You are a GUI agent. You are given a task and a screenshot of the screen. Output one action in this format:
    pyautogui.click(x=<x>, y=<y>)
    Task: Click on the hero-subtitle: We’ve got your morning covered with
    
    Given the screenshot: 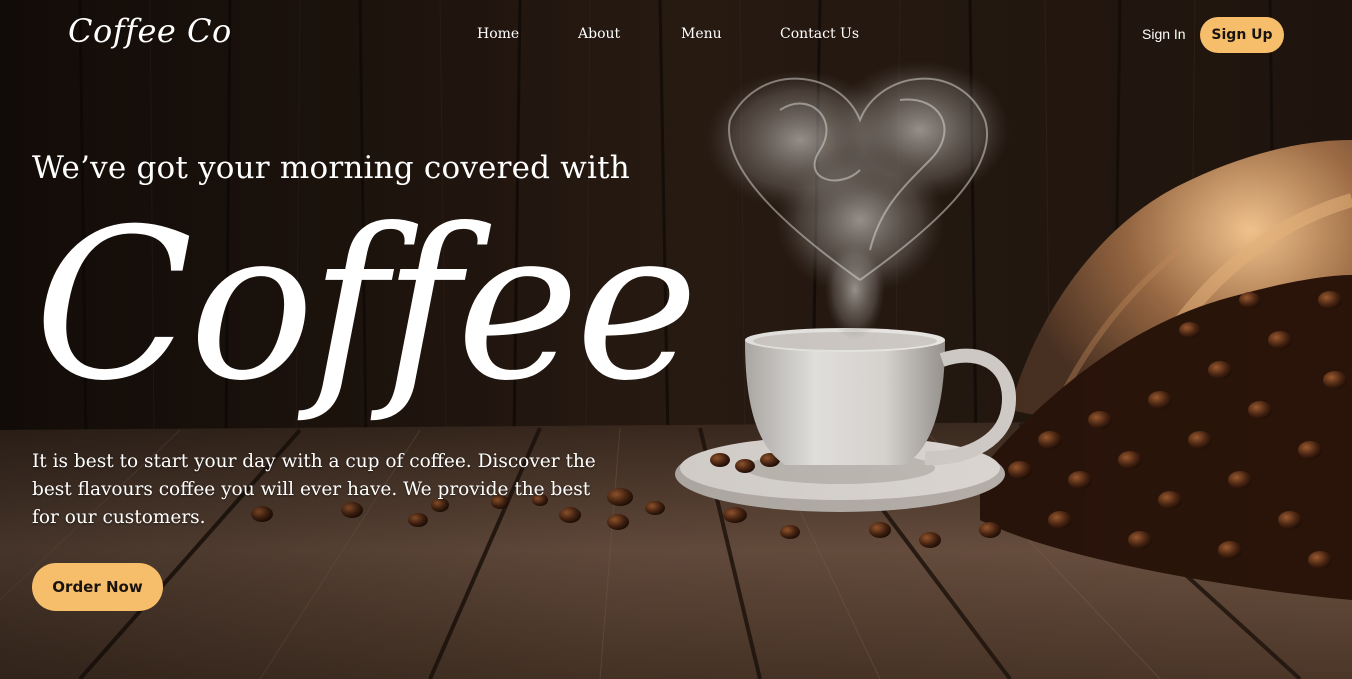 What is the action you would take?
    pyautogui.click(x=331, y=168)
    